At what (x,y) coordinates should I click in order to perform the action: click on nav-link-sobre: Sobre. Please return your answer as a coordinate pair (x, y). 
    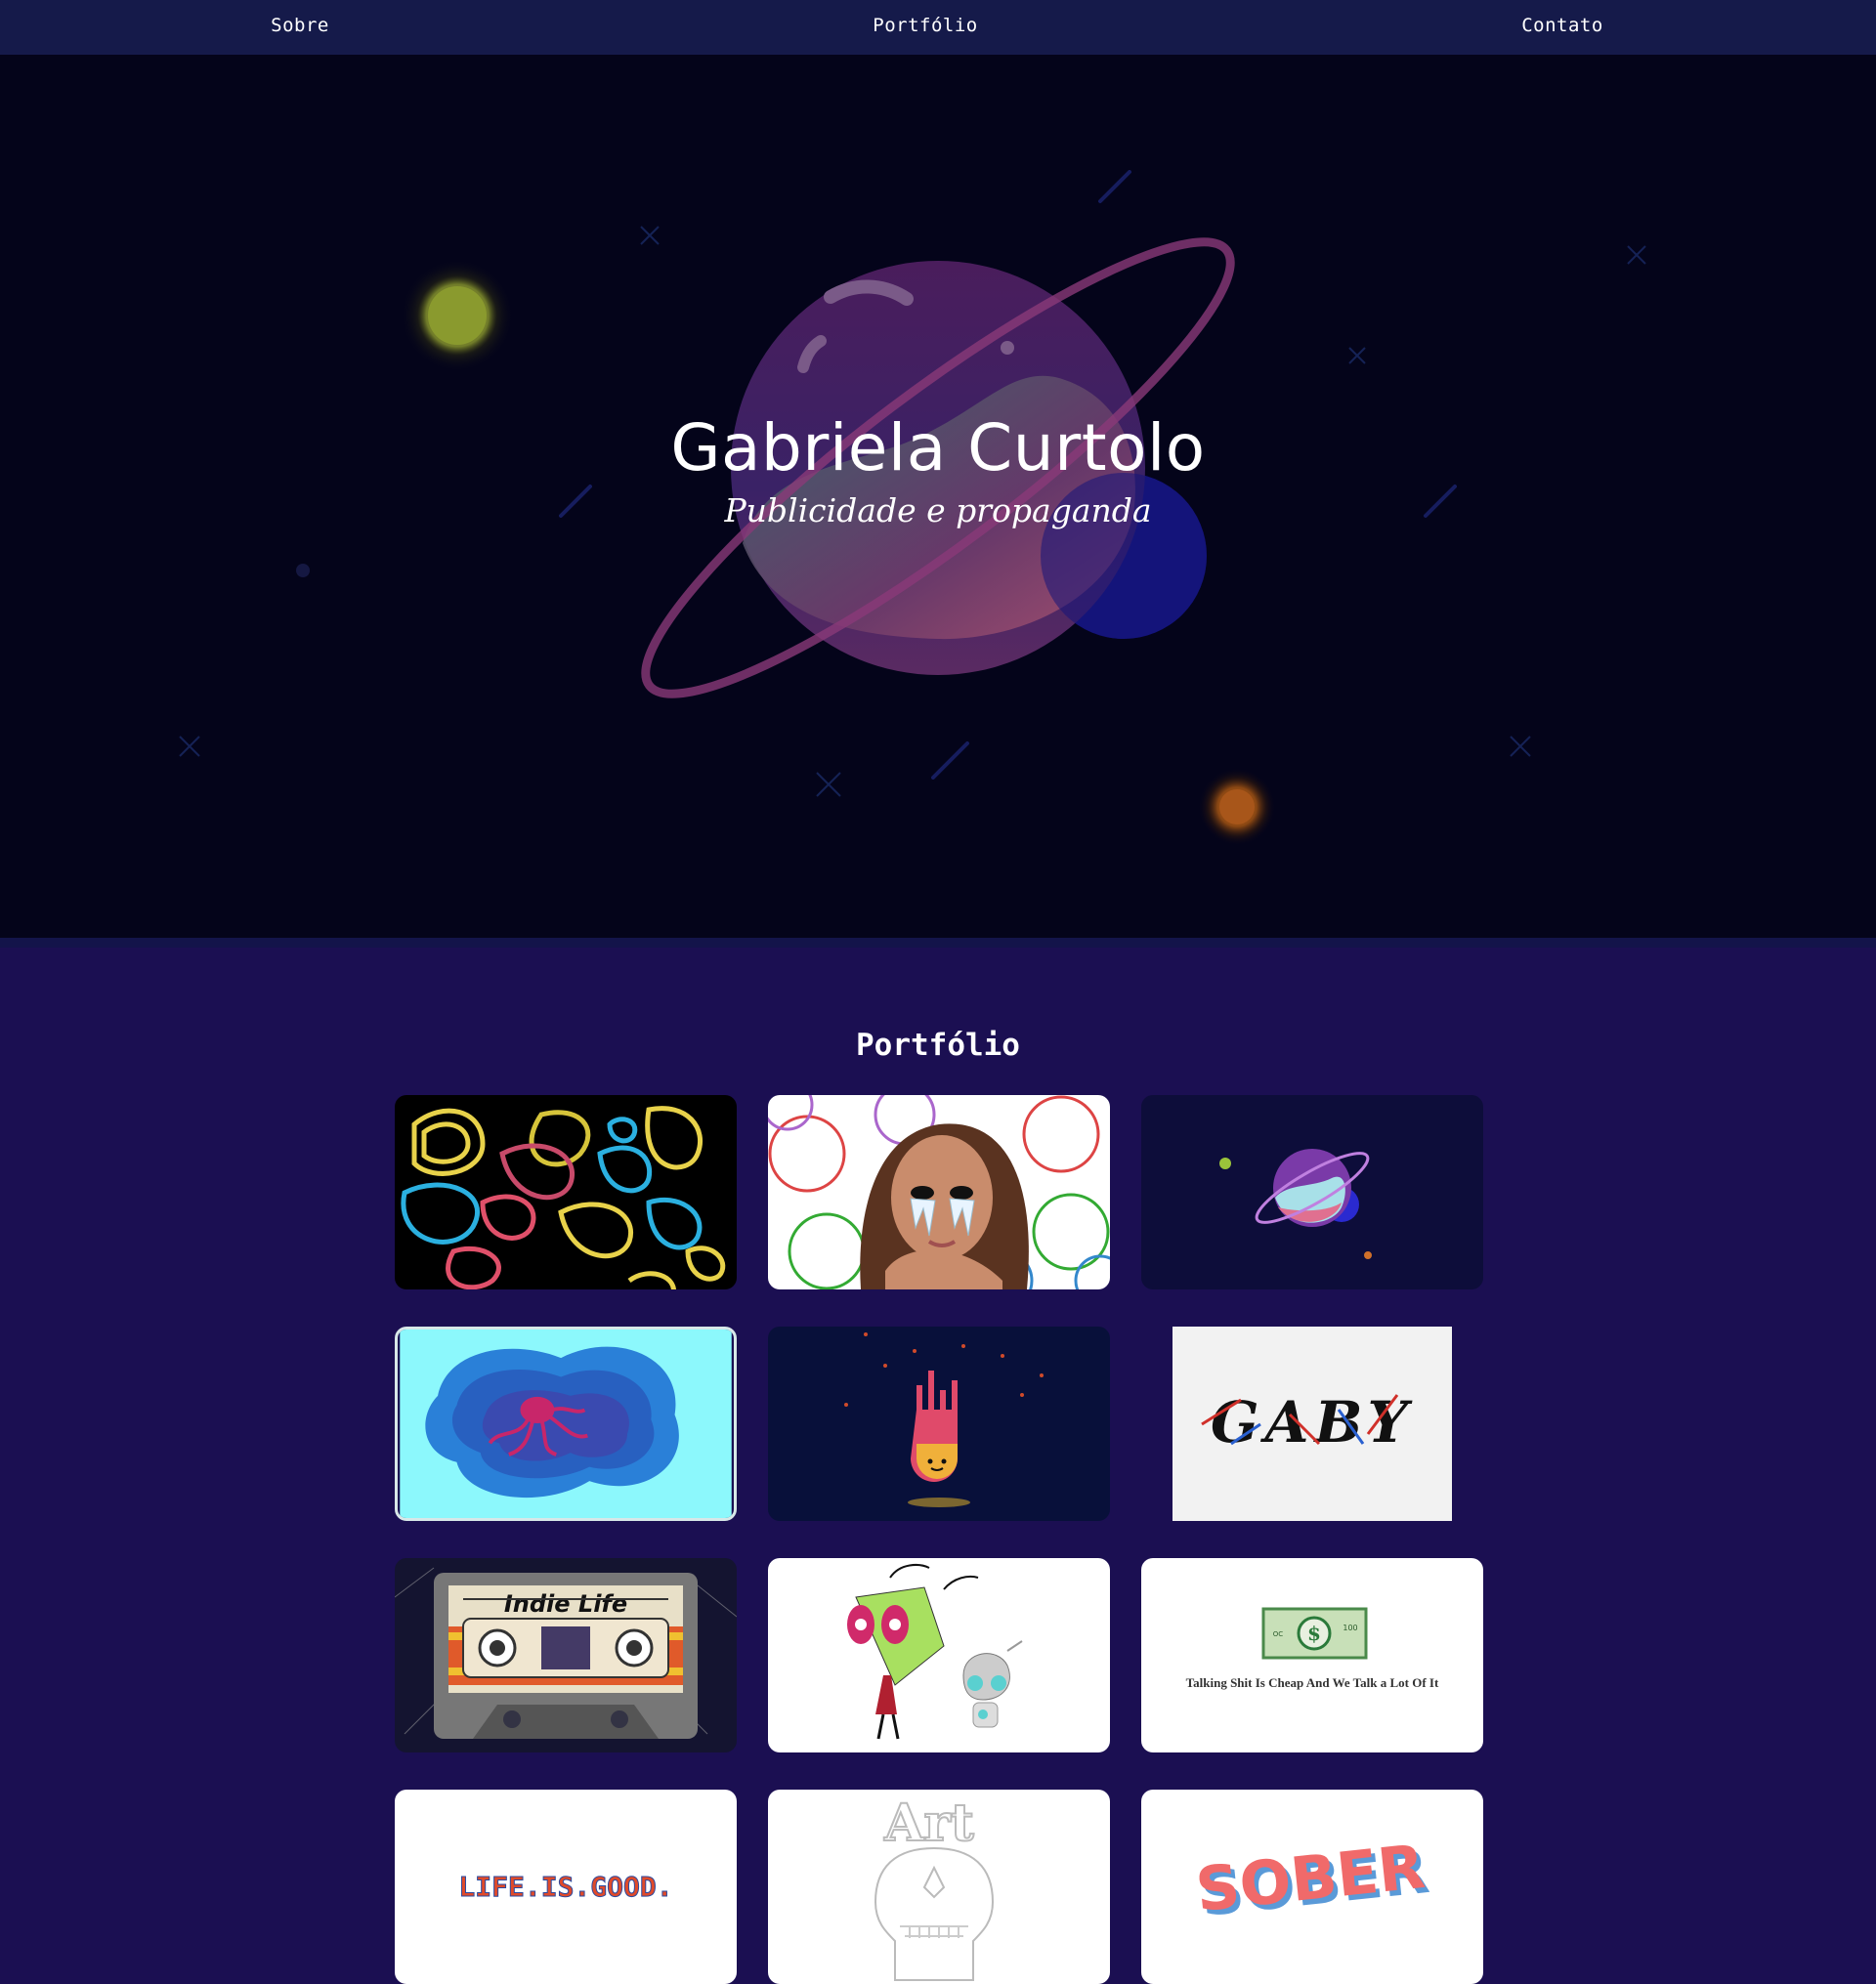
    Looking at the image, I should click on (300, 25).